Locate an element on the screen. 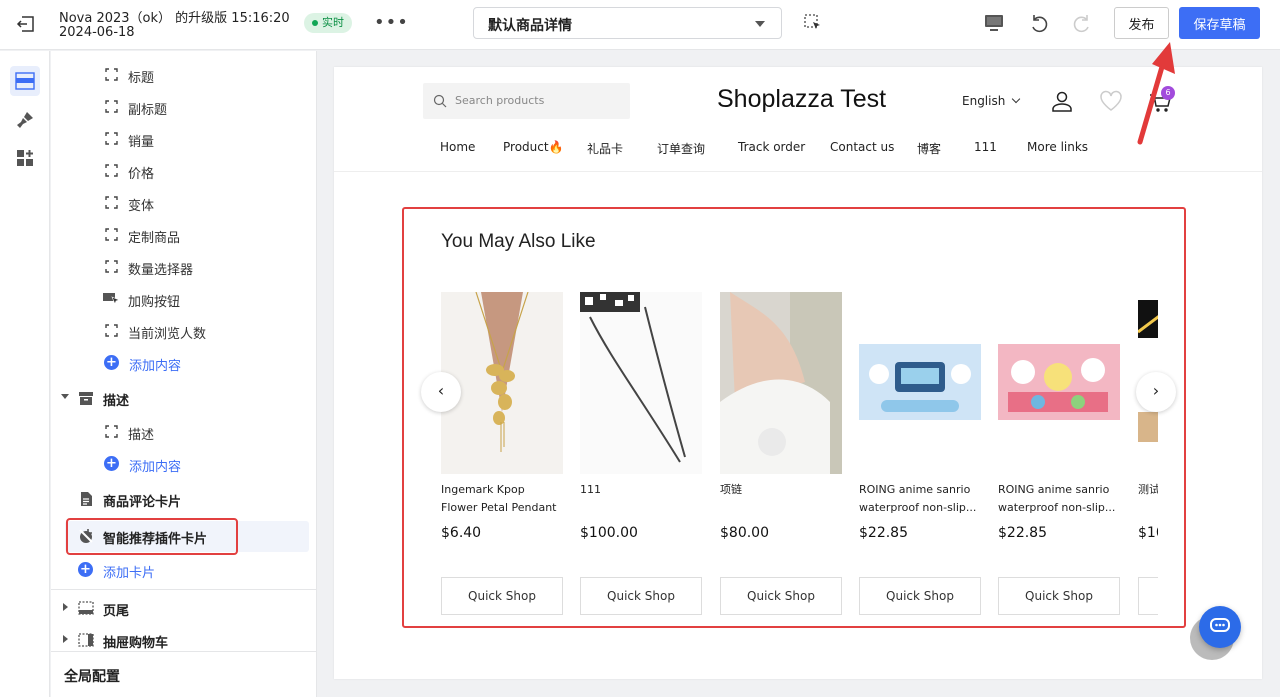  sidebar-item-viewers: 当前浏览人数 is located at coordinates (183, 331).